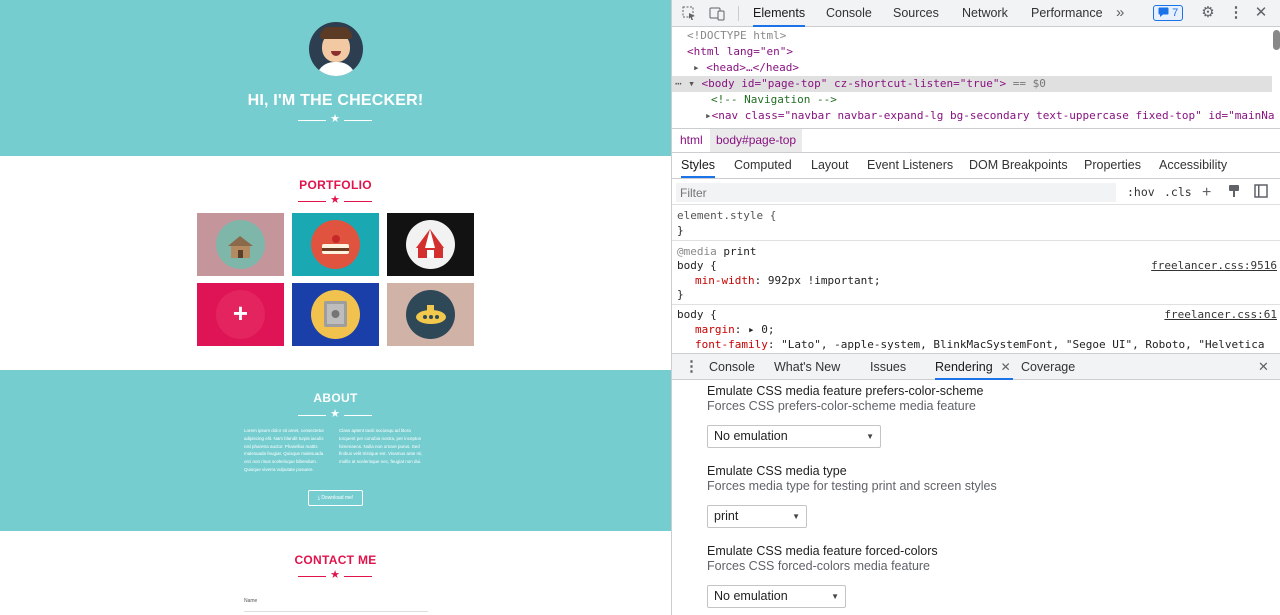 The height and width of the screenshot is (615, 1280). I want to click on styles-filter-bar: :hov .cls +, so click(976, 192).